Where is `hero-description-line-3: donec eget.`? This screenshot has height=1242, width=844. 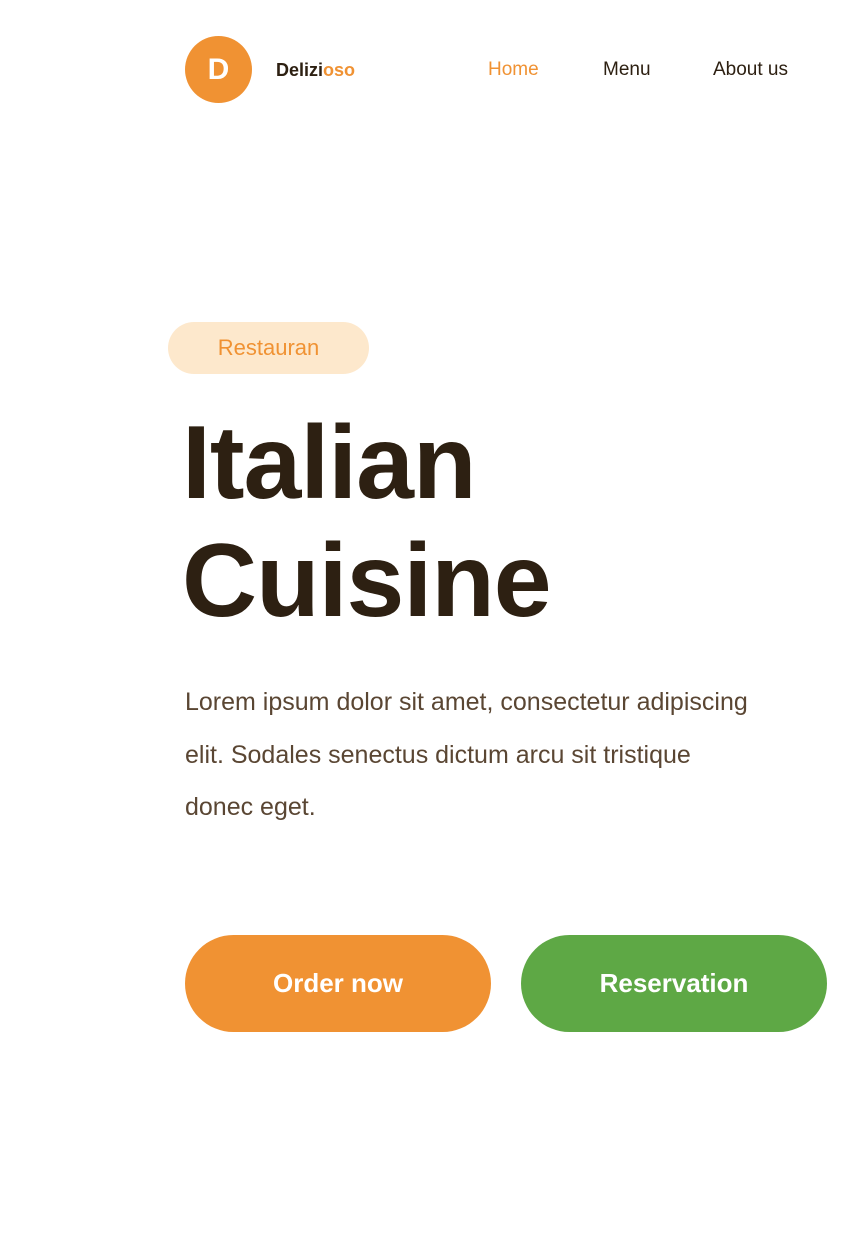 hero-description-line-3: donec eget. is located at coordinates (250, 807).